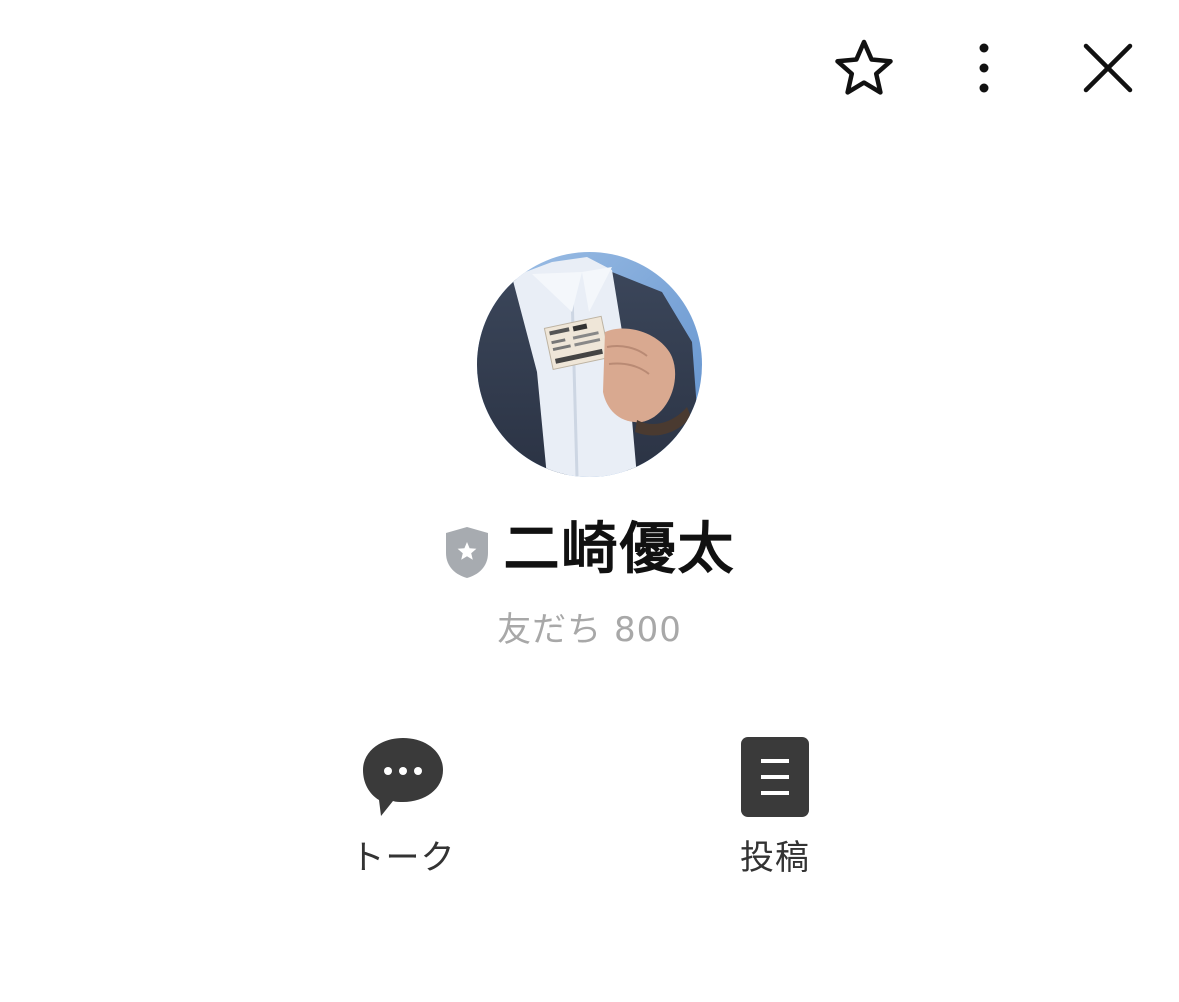 This screenshot has width=1179, height=1002. I want to click on vertical-ellipsis-icon, so click(984, 68).